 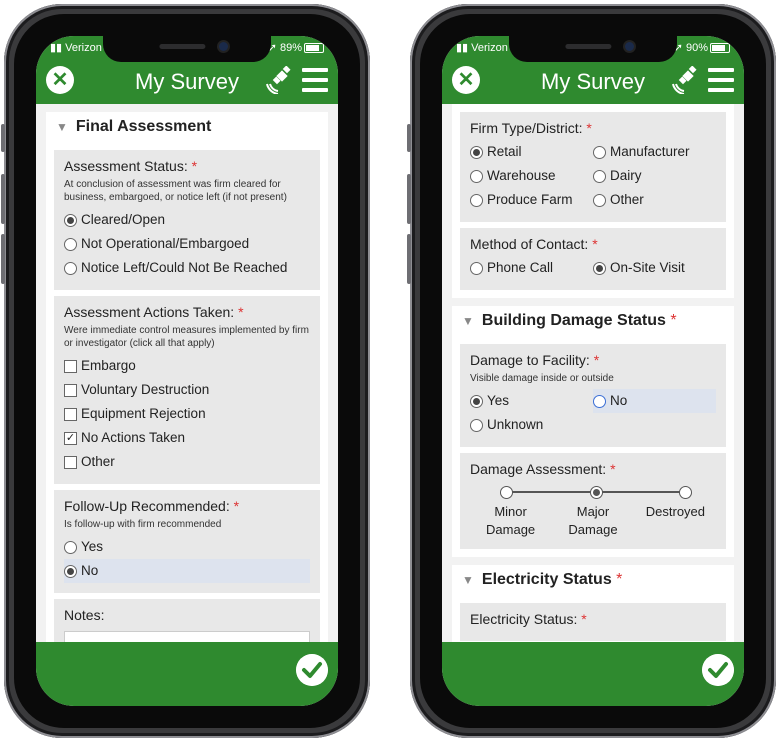 What do you see at coordinates (187, 438) in the screenshot?
I see `checkbox-no-actions-taken: ✓ No Actions Taken` at bounding box center [187, 438].